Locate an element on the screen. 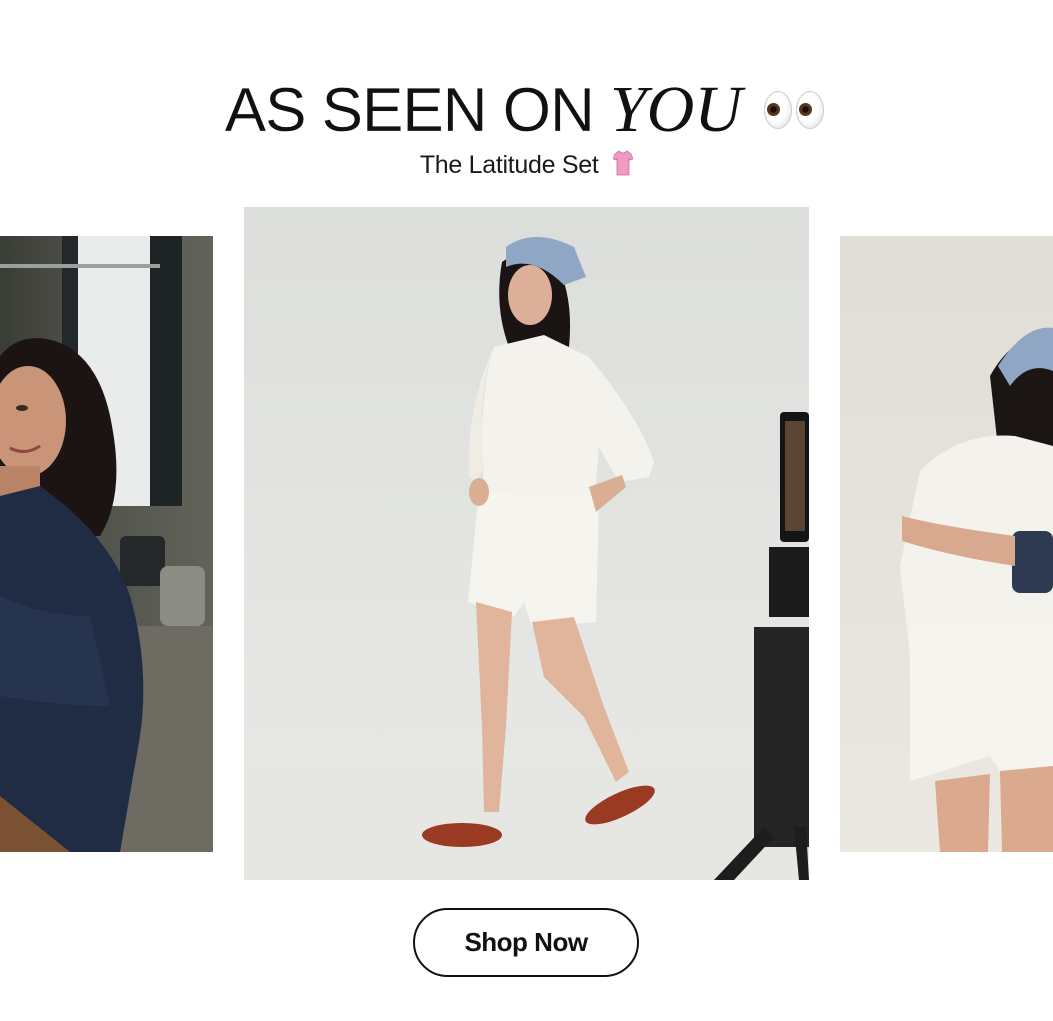  shop-now-label: Shop Now is located at coordinates (526, 942).